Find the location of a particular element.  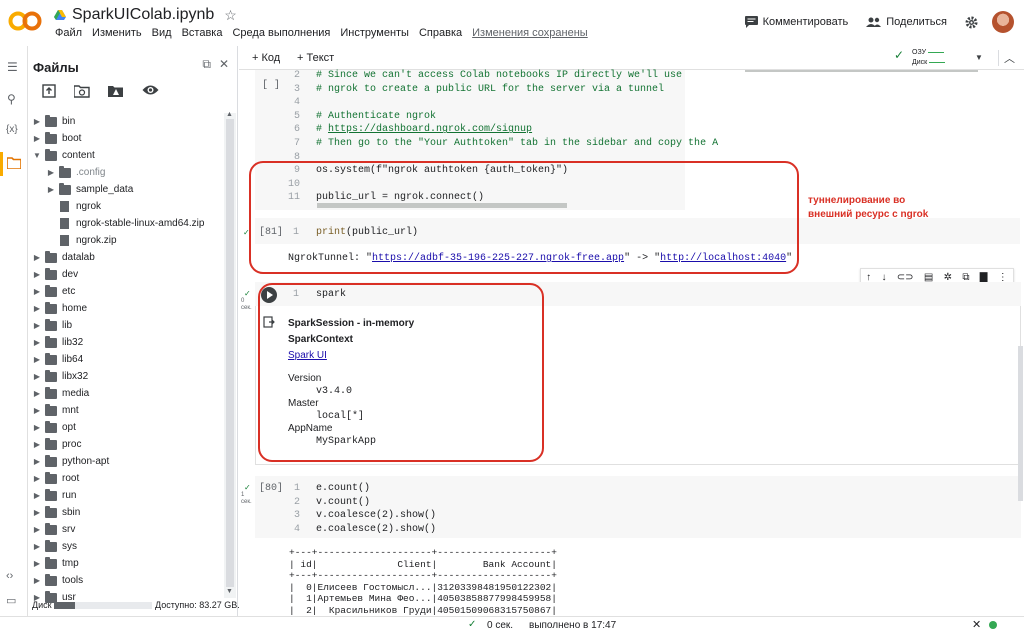

upload-icon is located at coordinates (49, 91).